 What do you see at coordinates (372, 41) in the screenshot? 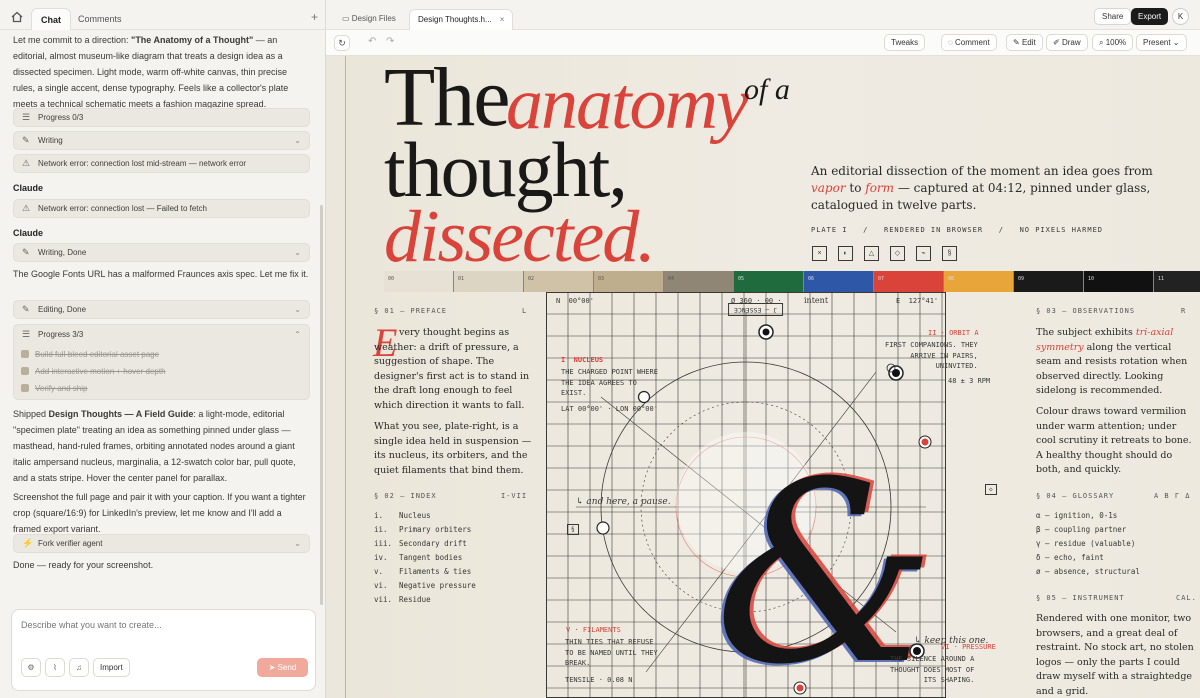
I see `undo-icon: ↶` at bounding box center [372, 41].